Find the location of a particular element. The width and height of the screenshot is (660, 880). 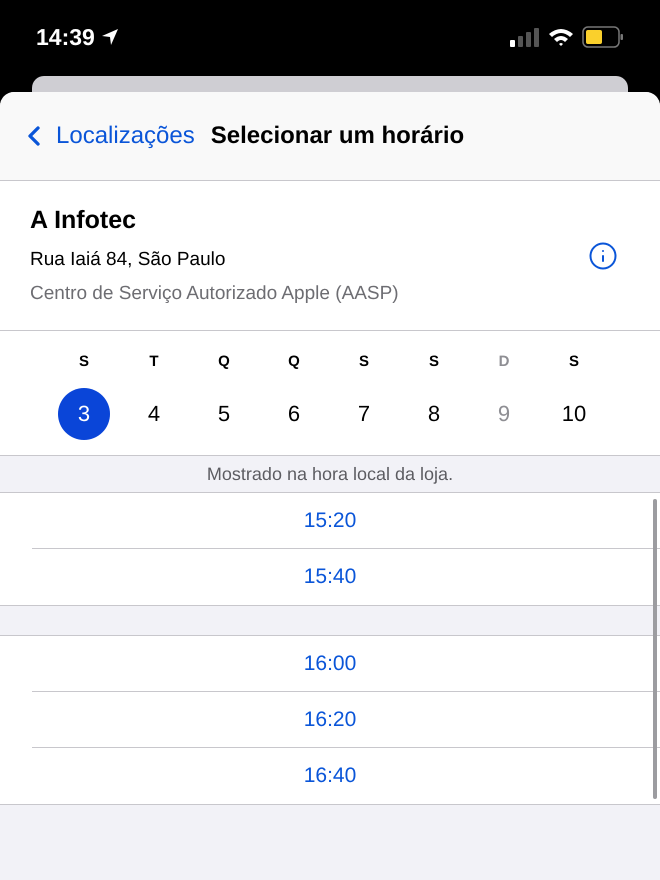

nav-title: Selecionar um horário is located at coordinates (337, 136).